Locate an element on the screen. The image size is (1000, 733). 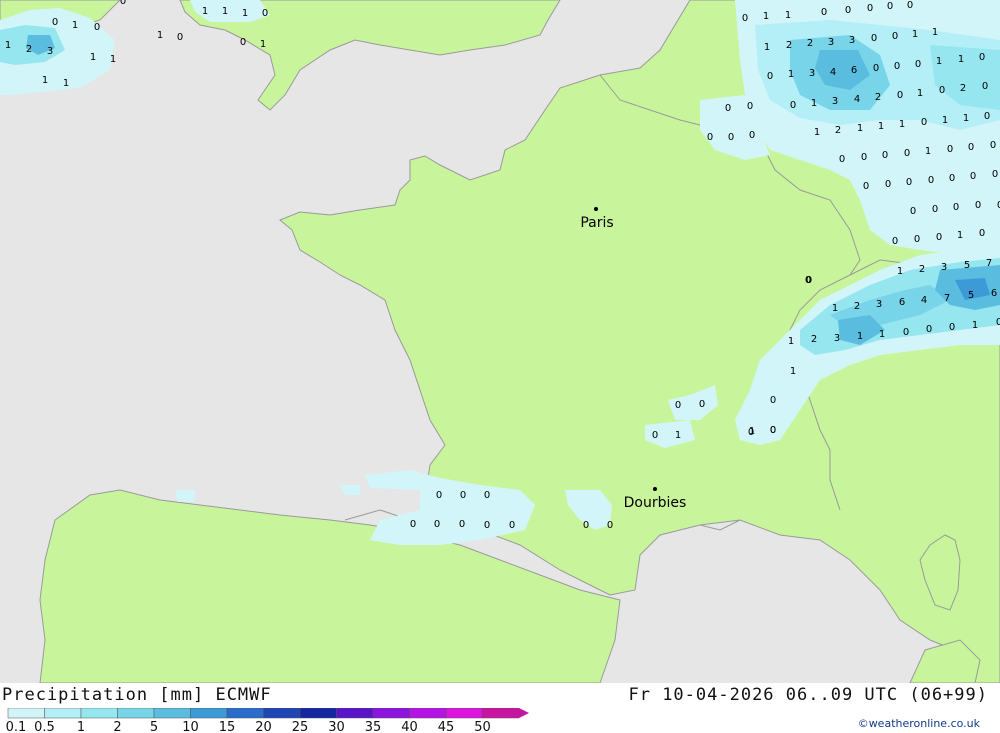
legend-label: 25 is located at coordinates (300, 726).